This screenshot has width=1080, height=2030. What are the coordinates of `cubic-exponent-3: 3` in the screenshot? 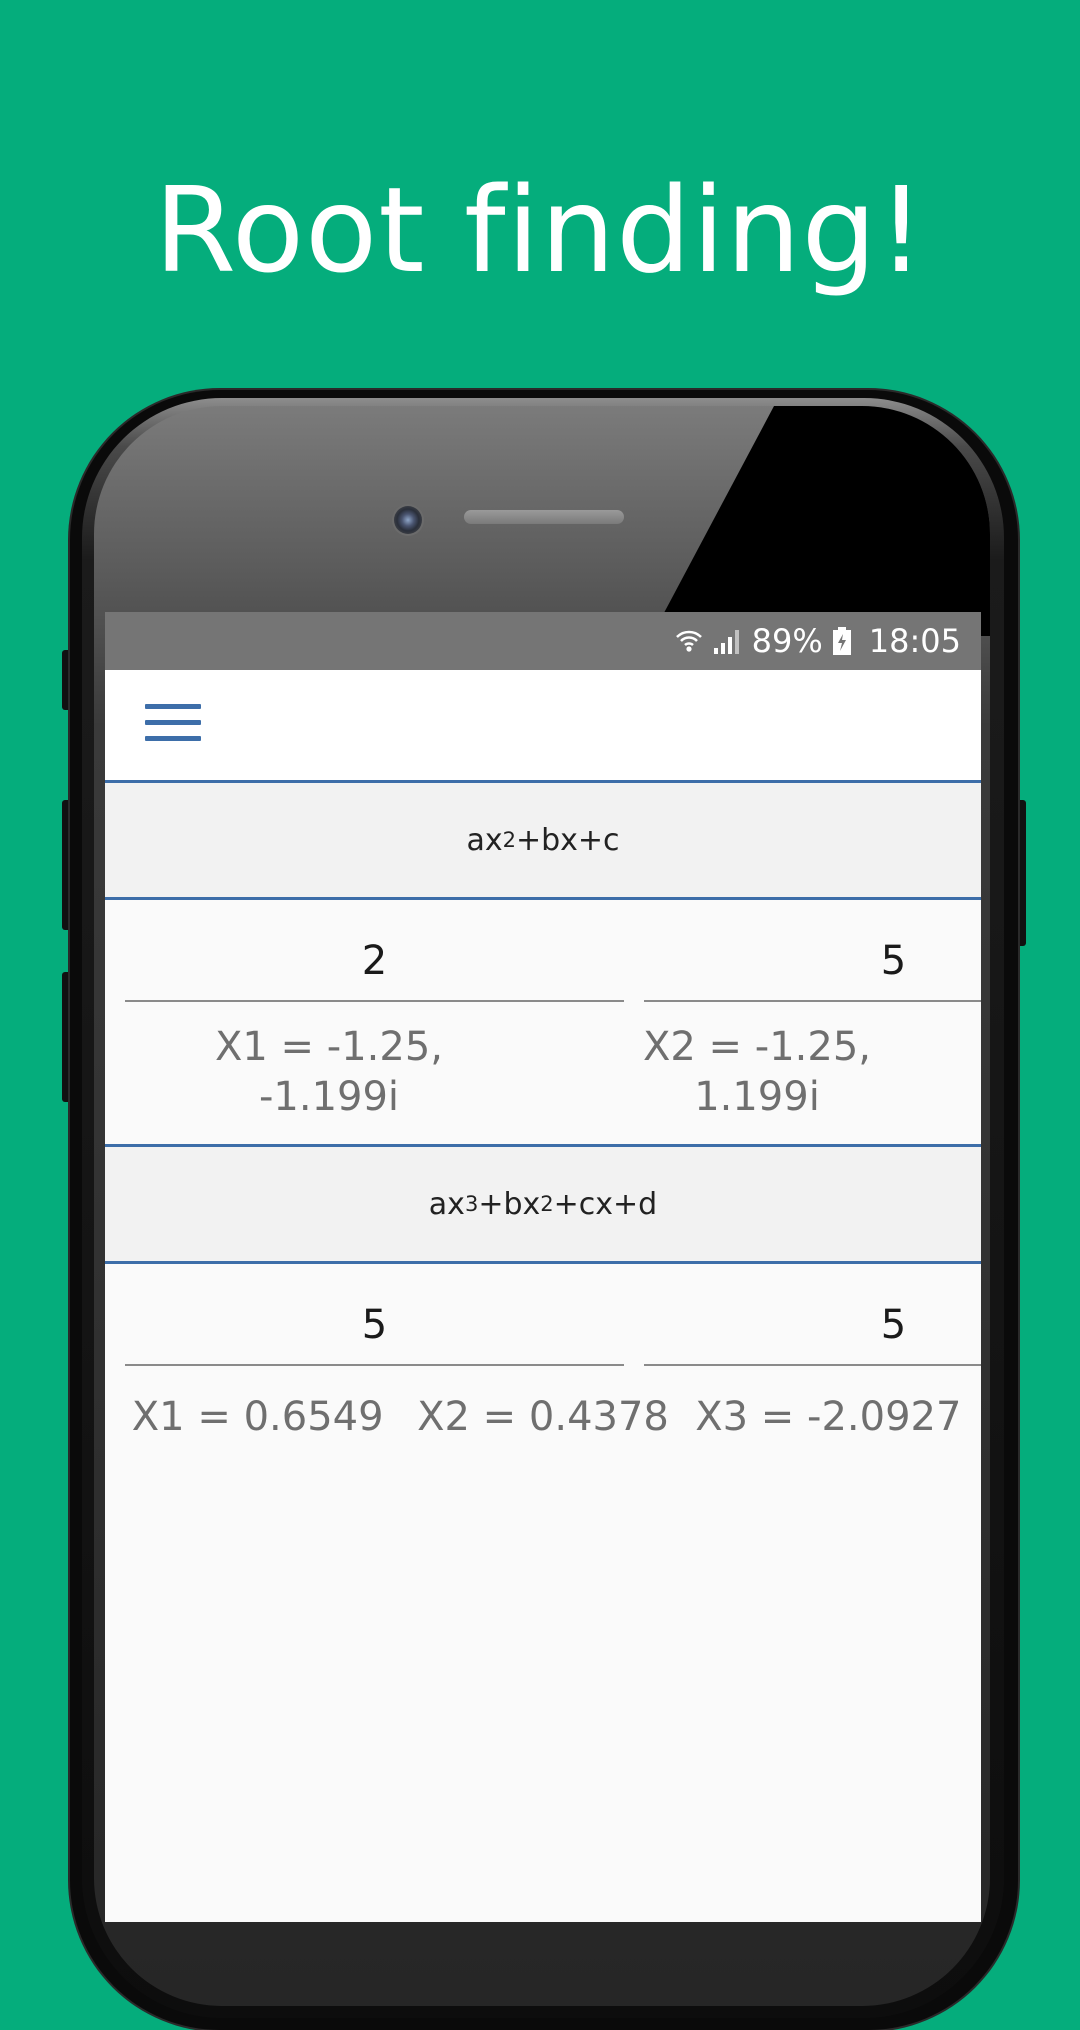 It's located at (471, 1204).